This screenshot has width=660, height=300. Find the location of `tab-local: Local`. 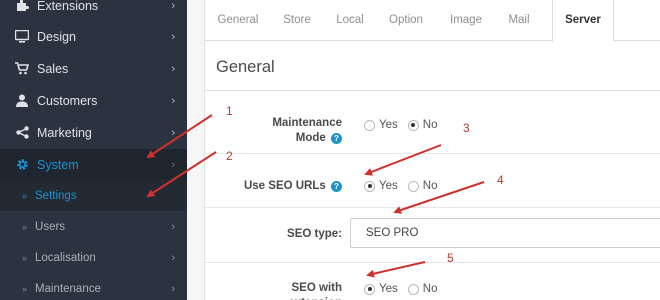

tab-local: Local is located at coordinates (350, 20).